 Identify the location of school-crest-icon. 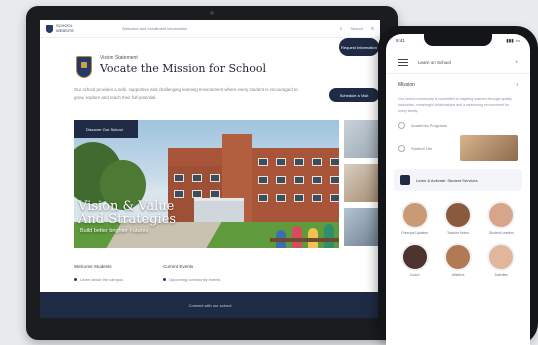
(49, 28).